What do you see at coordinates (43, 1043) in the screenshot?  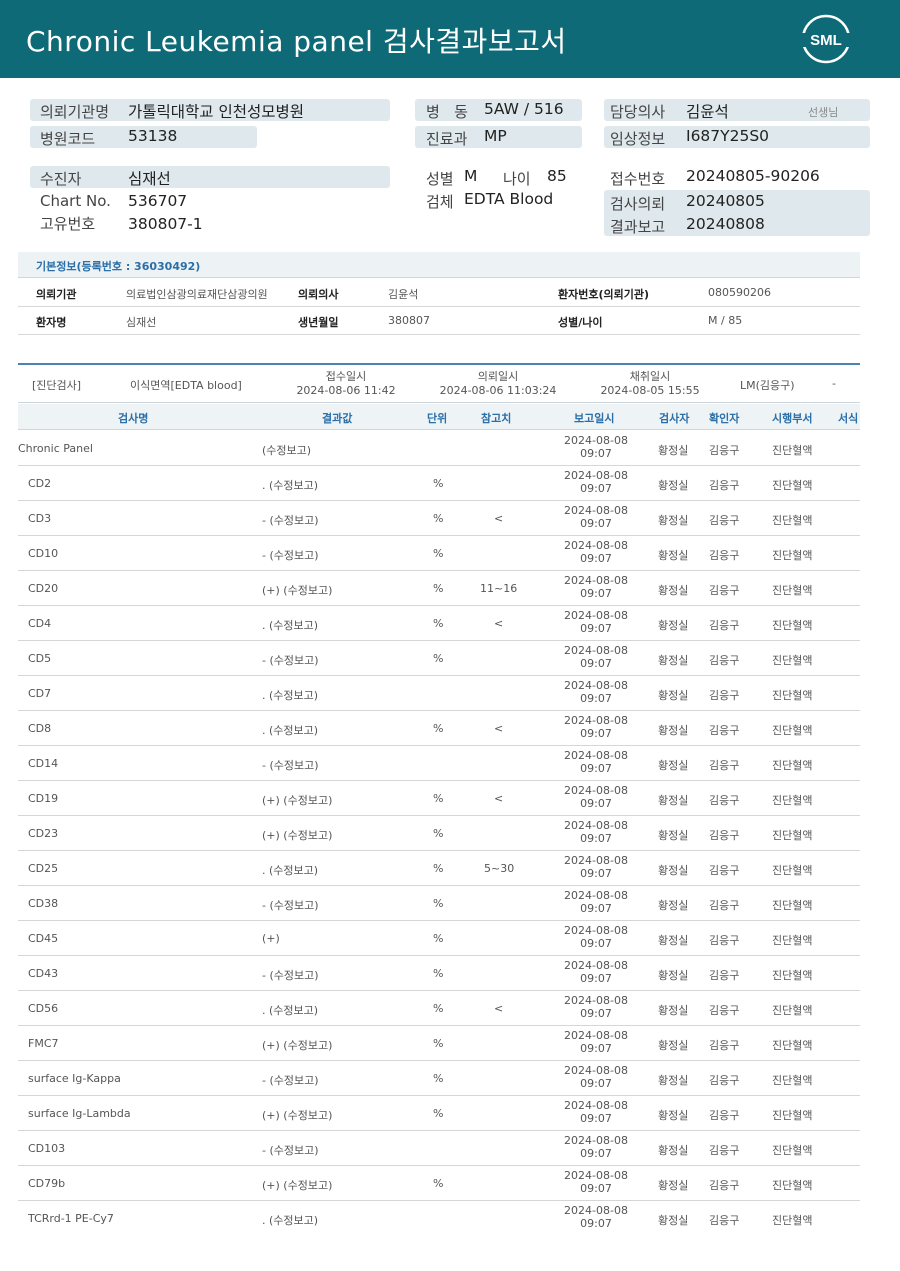 I see `row-name: FMC7` at bounding box center [43, 1043].